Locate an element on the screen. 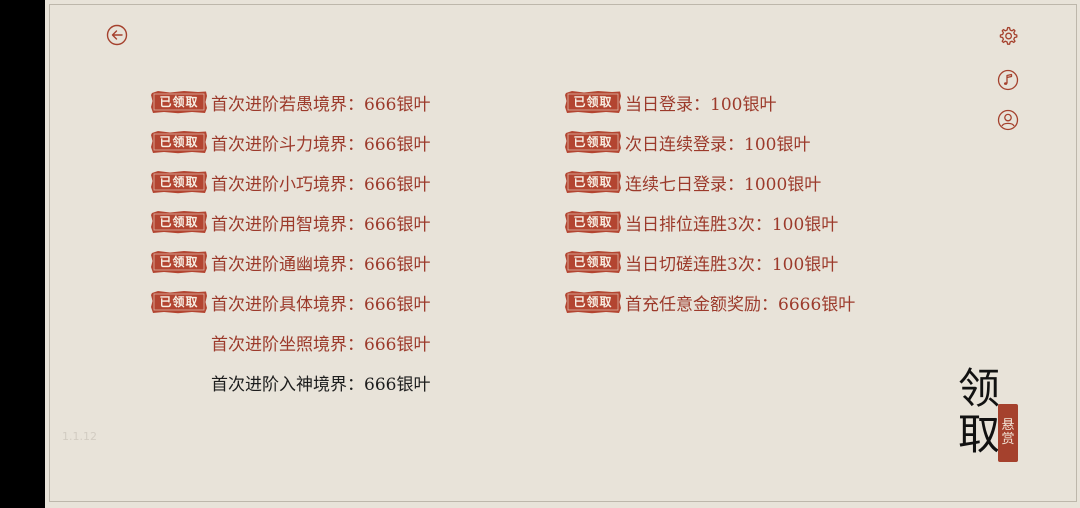 This screenshot has width=1080, height=508. reward-row: 已领取 首次进阶具体境界：666银叶 is located at coordinates (290, 302).